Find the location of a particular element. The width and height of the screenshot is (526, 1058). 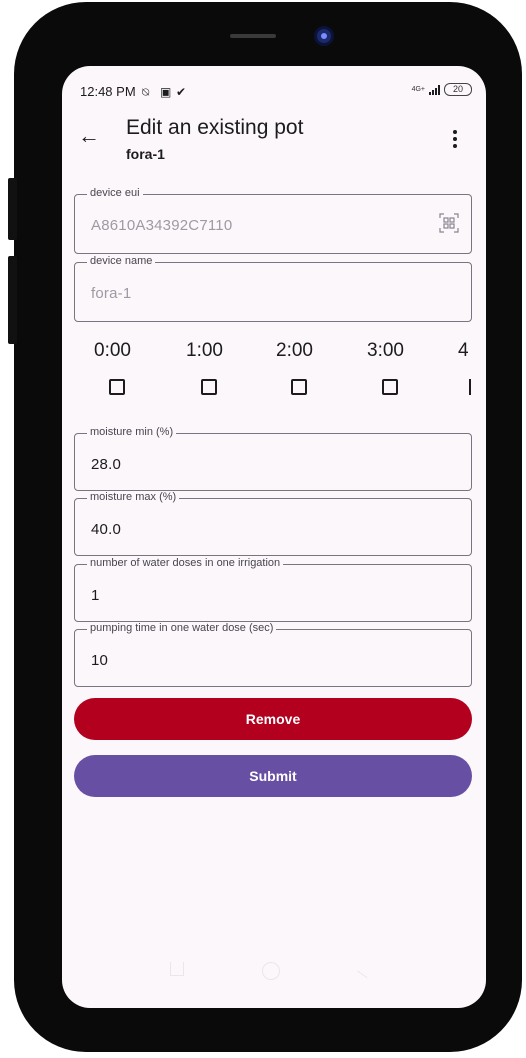

notification-icon: ▣ is located at coordinates (166, 92).